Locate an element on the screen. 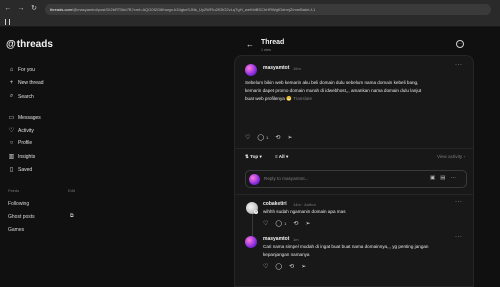  author-badge: Author is located at coordinates (310, 204).